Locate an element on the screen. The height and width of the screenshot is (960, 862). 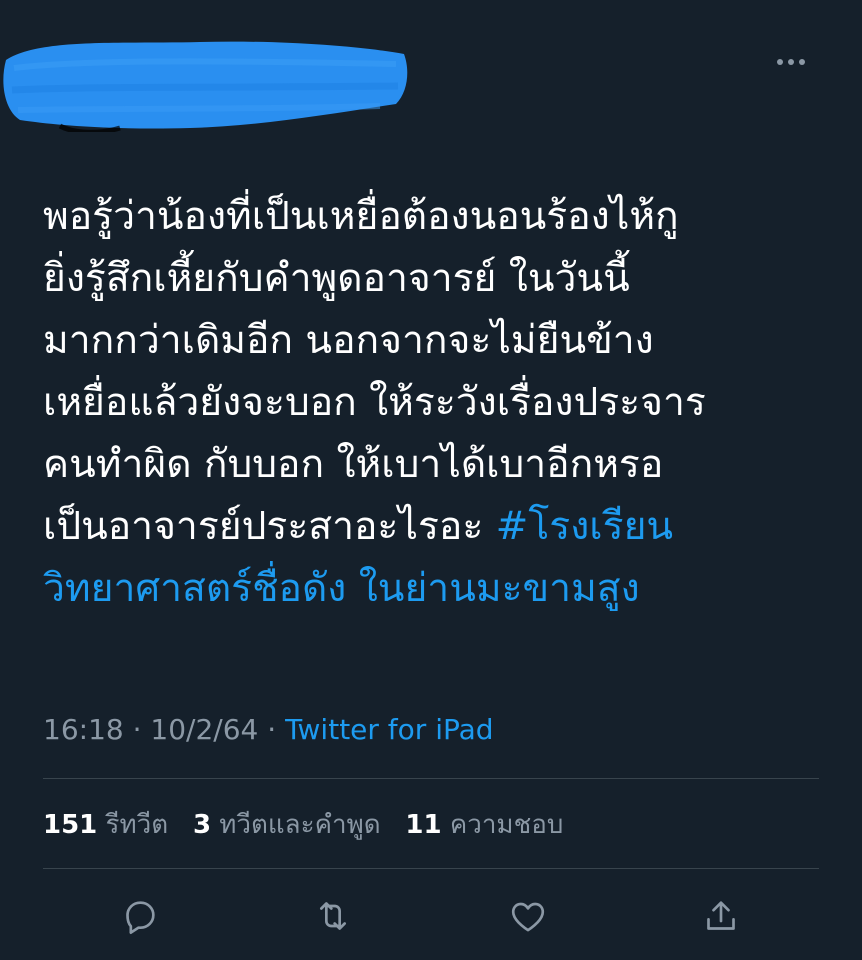
tweet-text-line: ยิ่งรู้สึกเหี้ยกับคำพูดอาจารย์ ในวันนี้ is located at coordinates (336, 278).